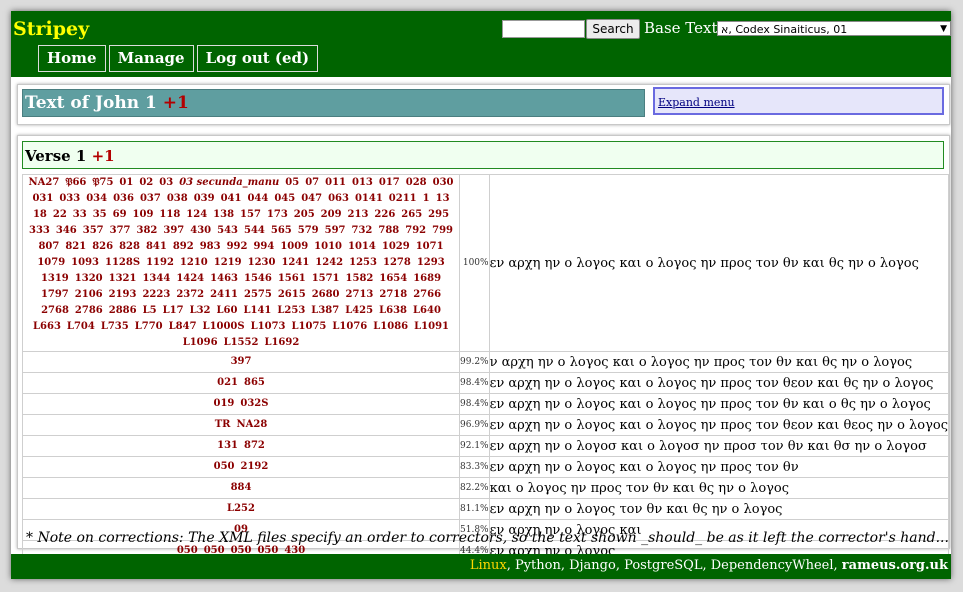 This screenshot has height=592, width=963. I want to click on witness-link: 382, so click(147, 231).